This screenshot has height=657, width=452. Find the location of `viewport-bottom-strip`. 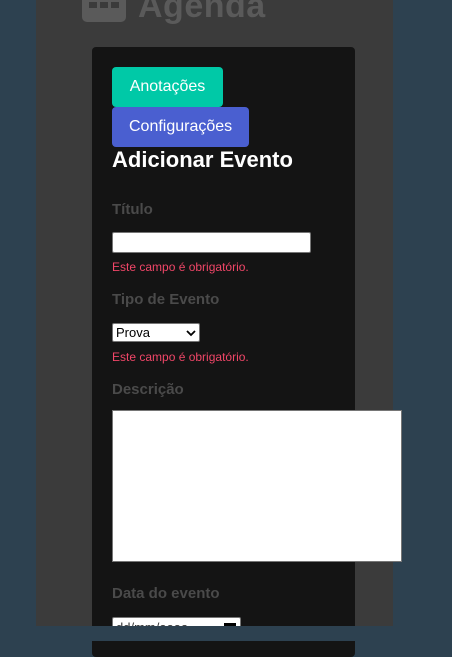

viewport-bottom-strip is located at coordinates (226, 633).